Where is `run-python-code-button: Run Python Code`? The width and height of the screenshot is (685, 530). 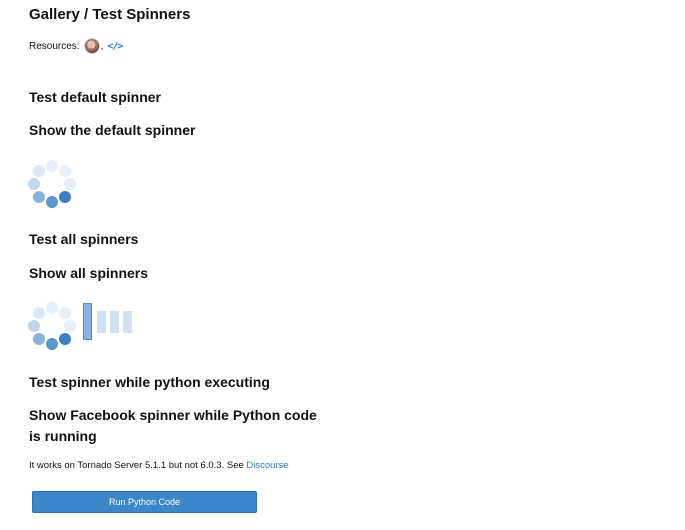
run-python-code-button: Run Python Code is located at coordinates (144, 502).